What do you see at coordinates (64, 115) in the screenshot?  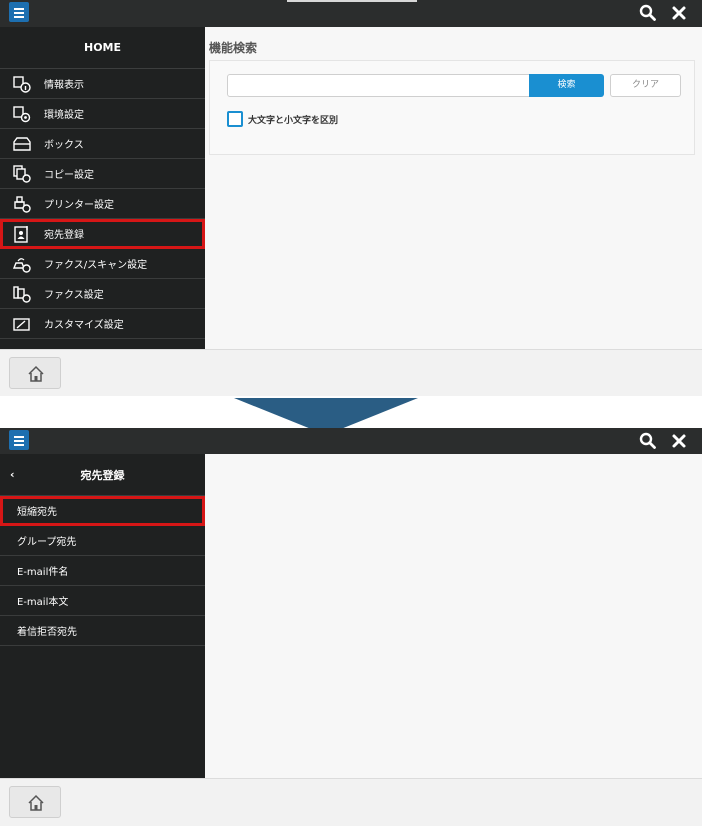 I see `sidebar-item-label: 環境設定` at bounding box center [64, 115].